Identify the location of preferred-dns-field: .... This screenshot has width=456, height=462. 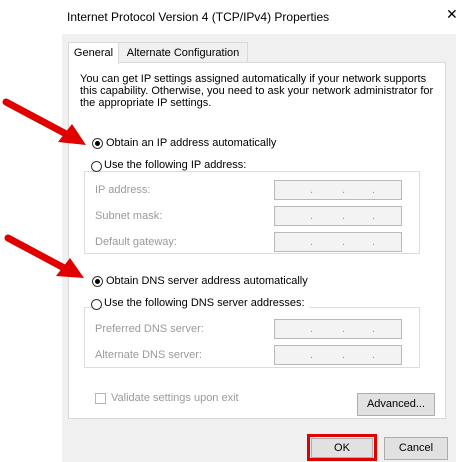
(338, 329).